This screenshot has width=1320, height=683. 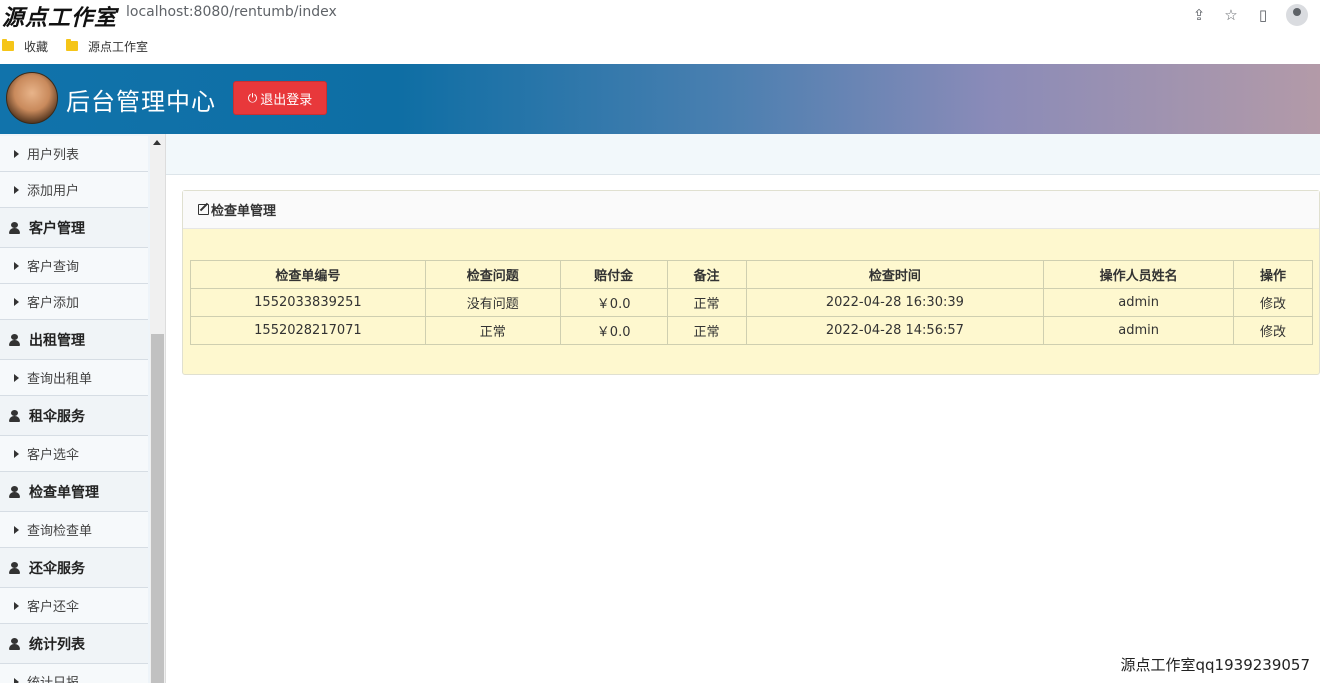 What do you see at coordinates (252, 97) in the screenshot?
I see `power-icon: ⏻` at bounding box center [252, 97].